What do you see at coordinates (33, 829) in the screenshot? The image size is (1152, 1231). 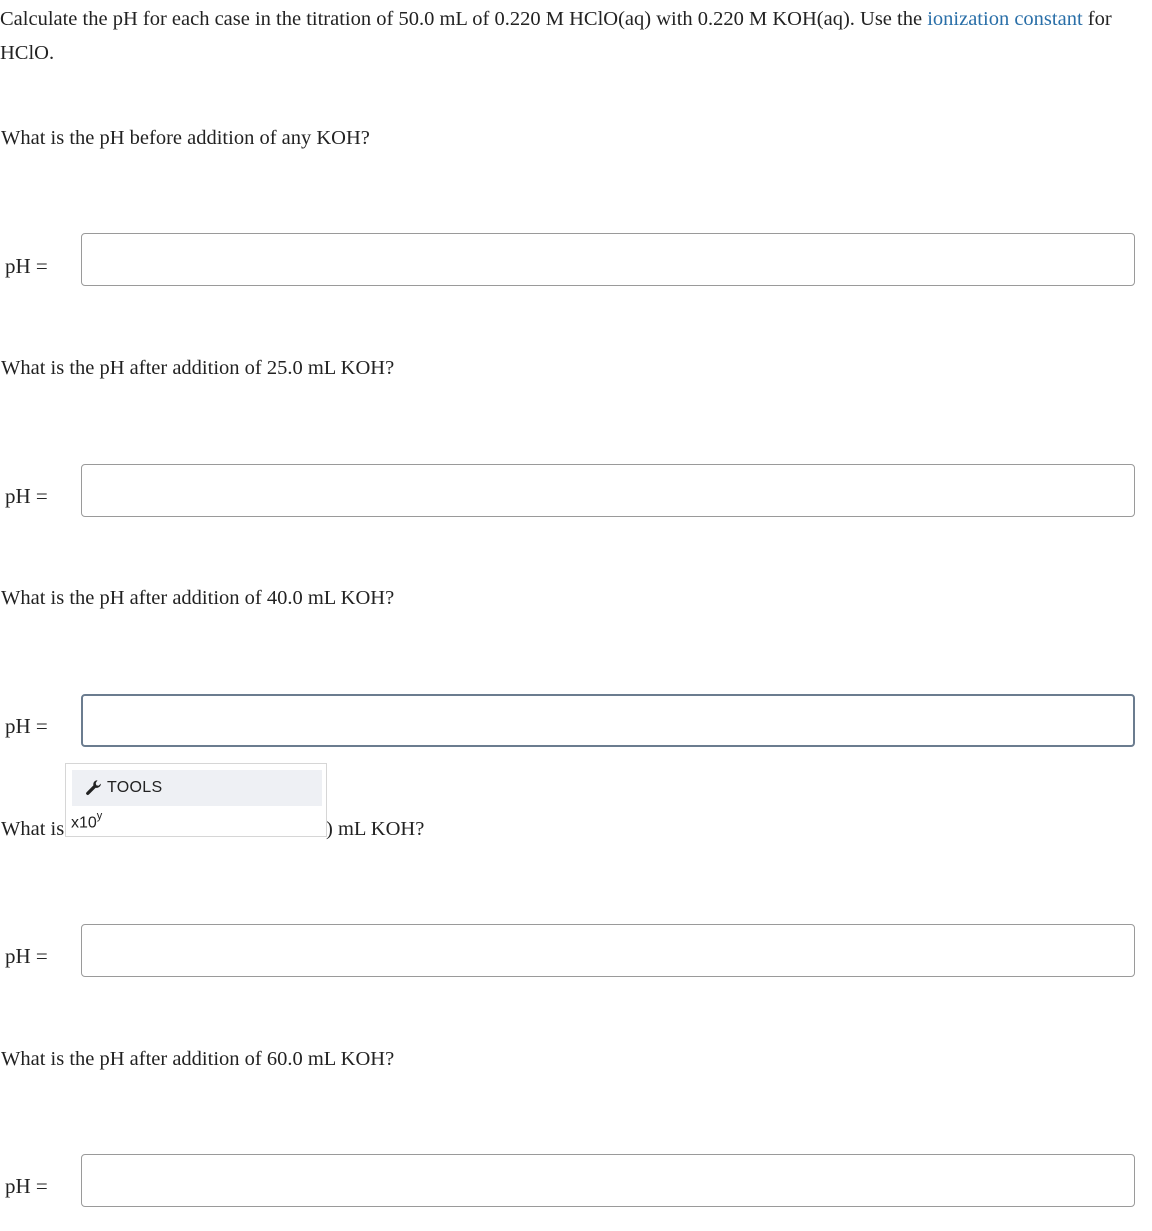 I see `question-4-text-start: What is` at bounding box center [33, 829].